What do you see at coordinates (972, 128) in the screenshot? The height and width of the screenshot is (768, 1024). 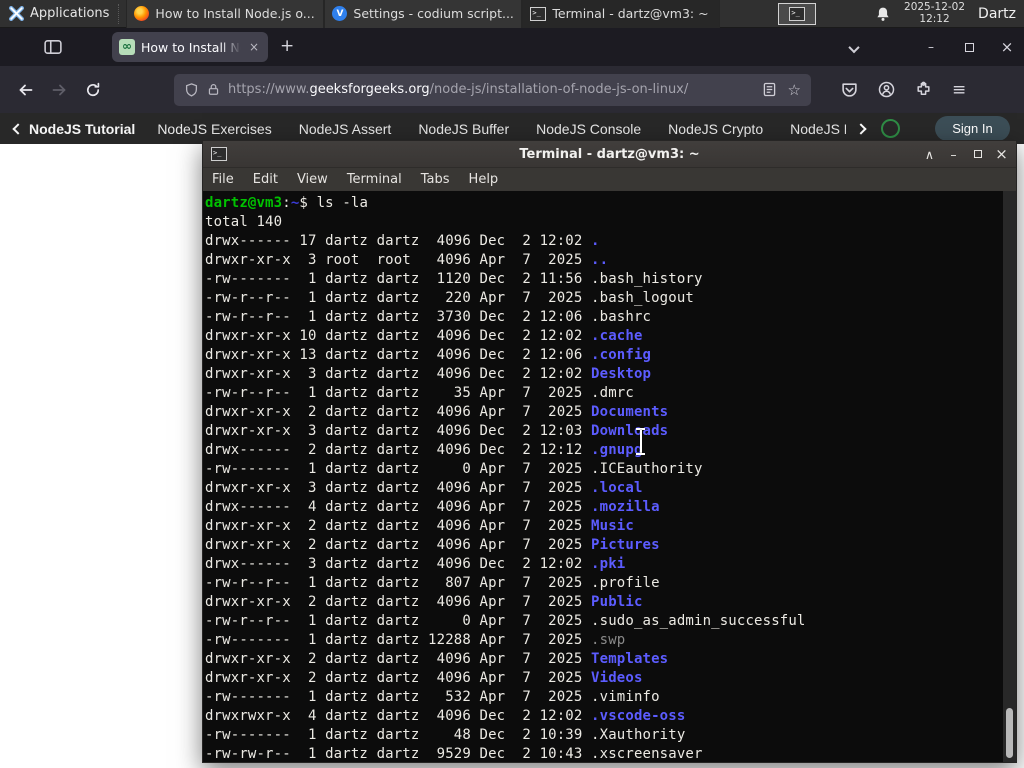 I see `sign-in-button: Sign In` at bounding box center [972, 128].